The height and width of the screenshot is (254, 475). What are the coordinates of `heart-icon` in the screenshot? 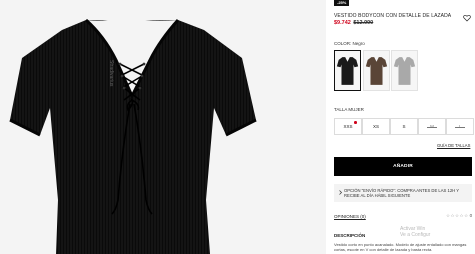 It's located at (467, 18).